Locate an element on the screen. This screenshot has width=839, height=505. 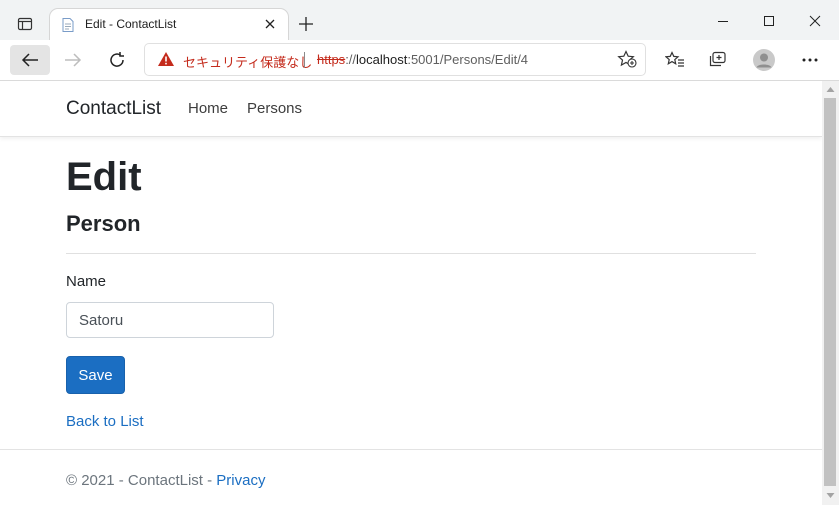
site-navbar: ContactList Home Persons is located at coordinates (411, 109).